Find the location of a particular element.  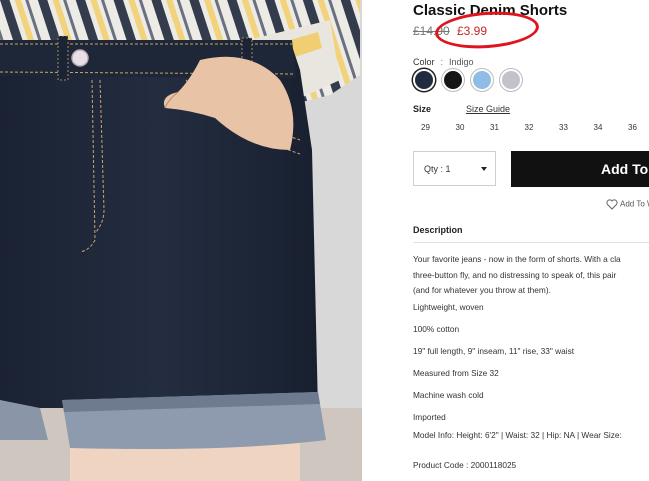

caret-down-icon is located at coordinates (484, 169).